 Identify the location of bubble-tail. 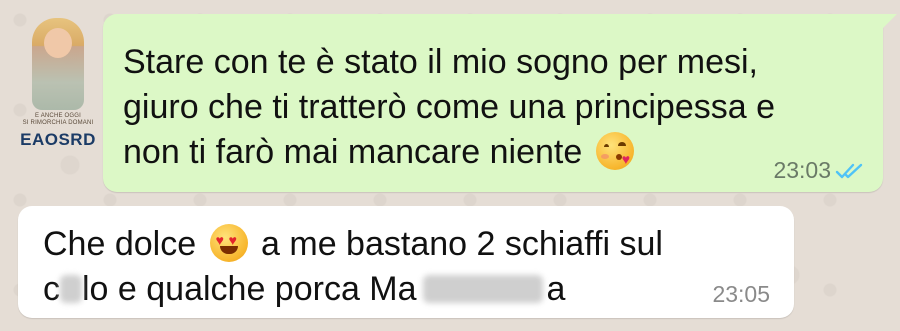
(889, 22).